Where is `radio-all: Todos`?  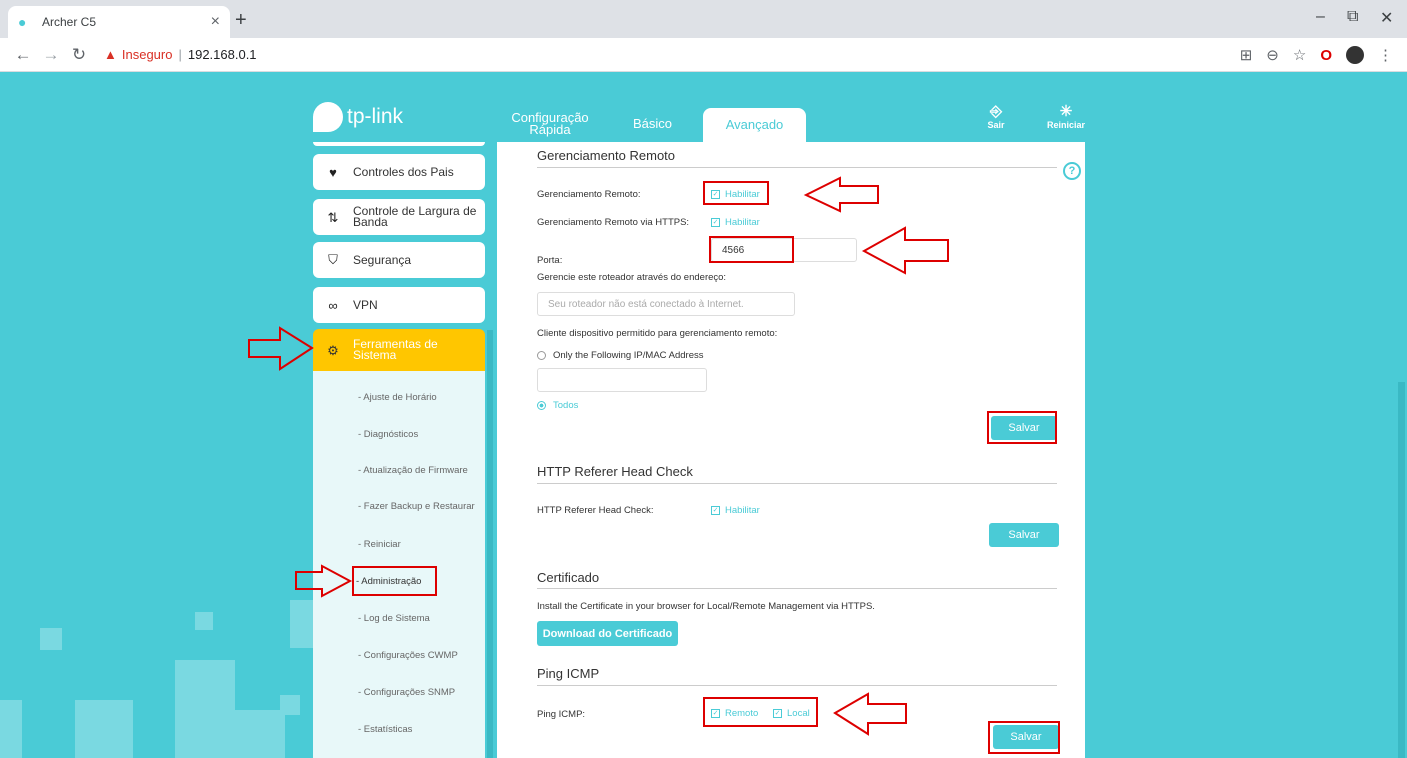 radio-all: Todos is located at coordinates (557, 405).